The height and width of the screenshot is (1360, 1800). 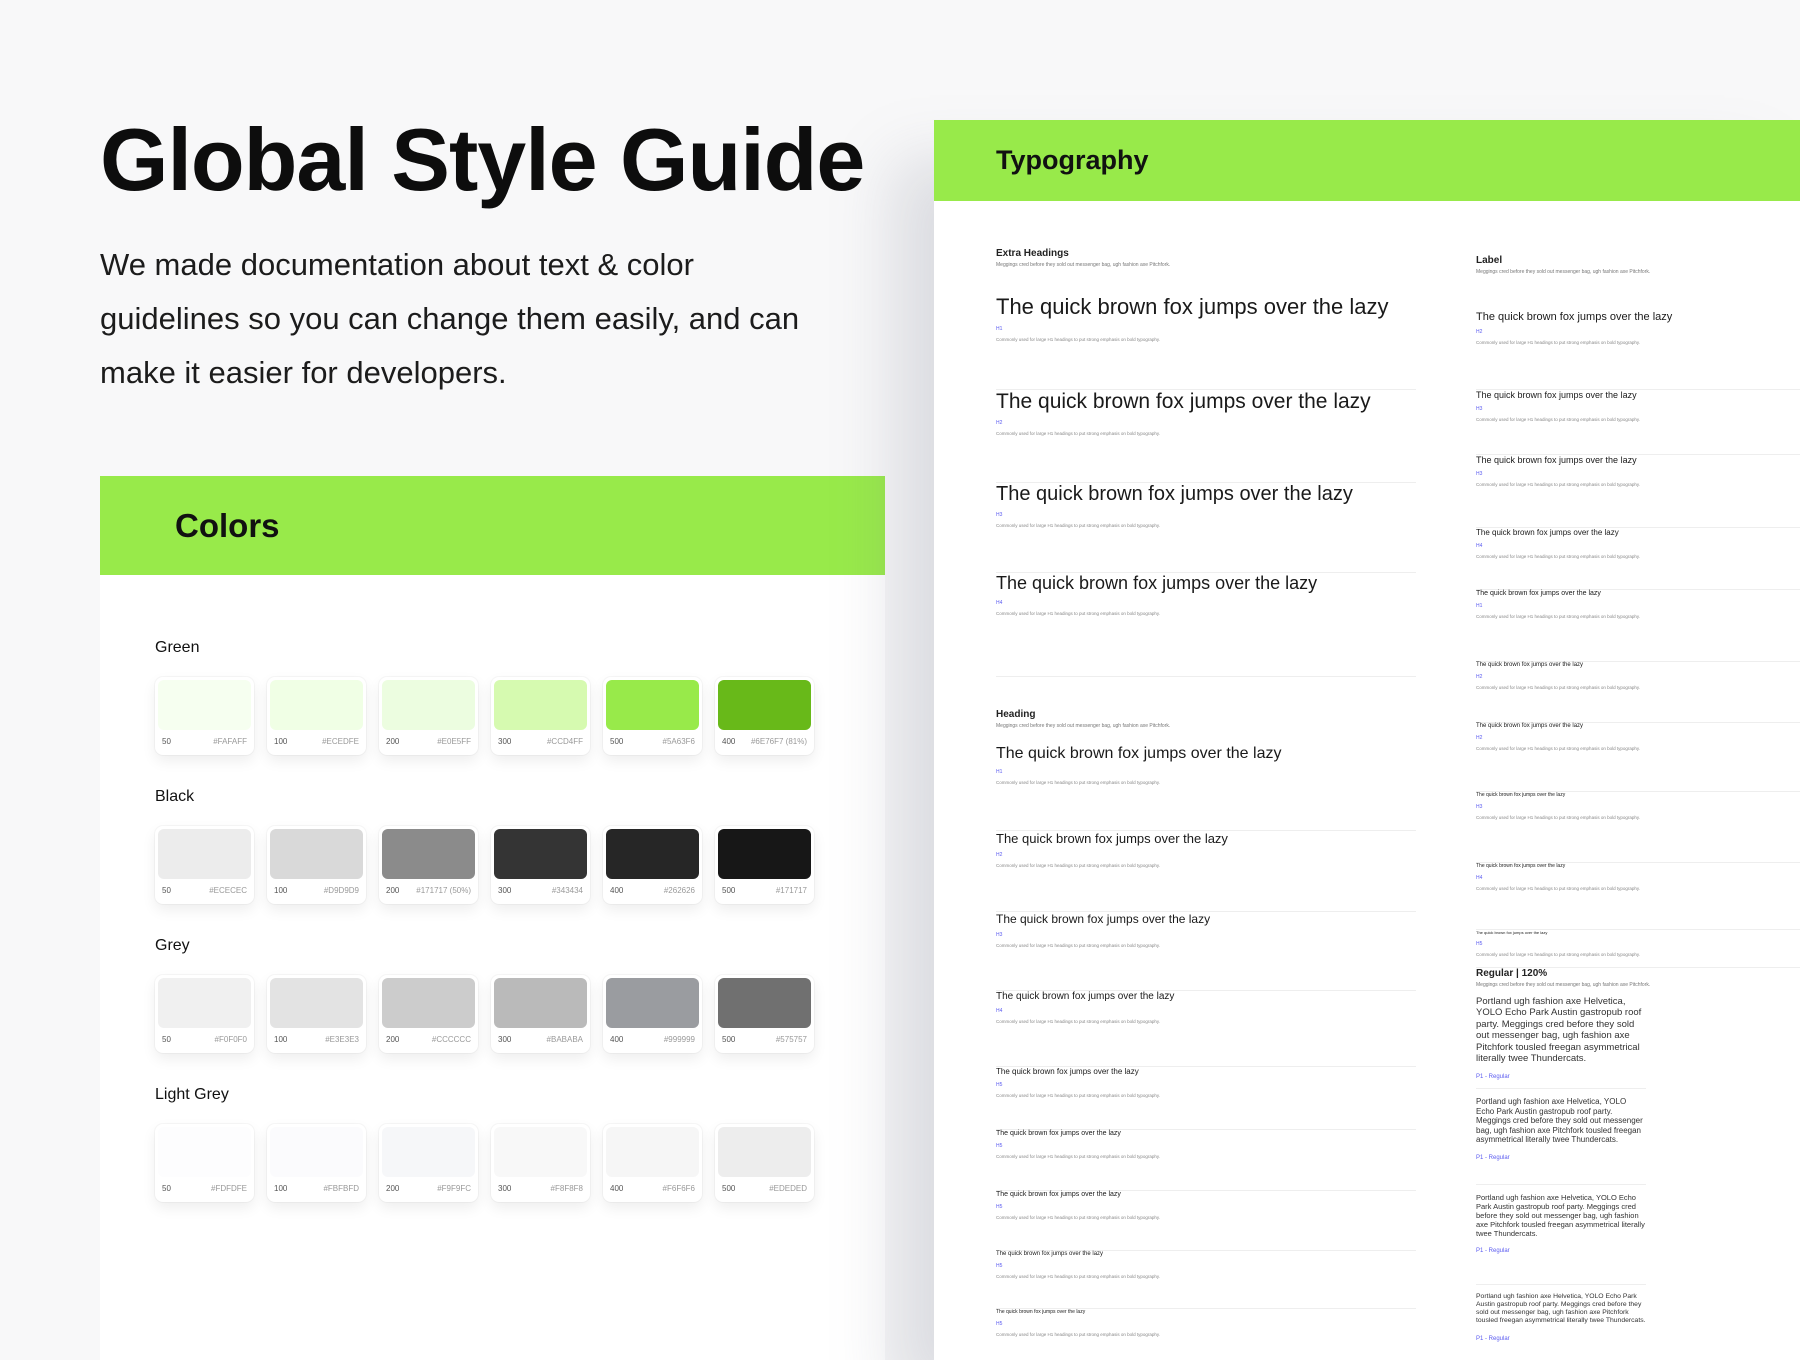 What do you see at coordinates (540, 1163) in the screenshot?
I see `color-swatch: 300 #F8F8F8` at bounding box center [540, 1163].